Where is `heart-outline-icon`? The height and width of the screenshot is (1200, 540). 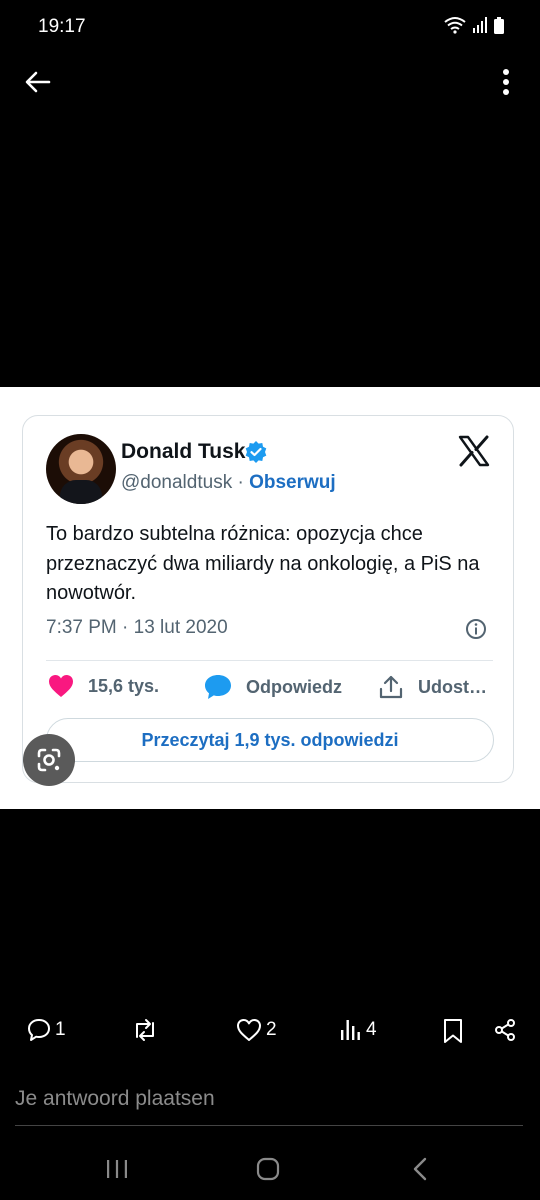 heart-outline-icon is located at coordinates (249, 1030).